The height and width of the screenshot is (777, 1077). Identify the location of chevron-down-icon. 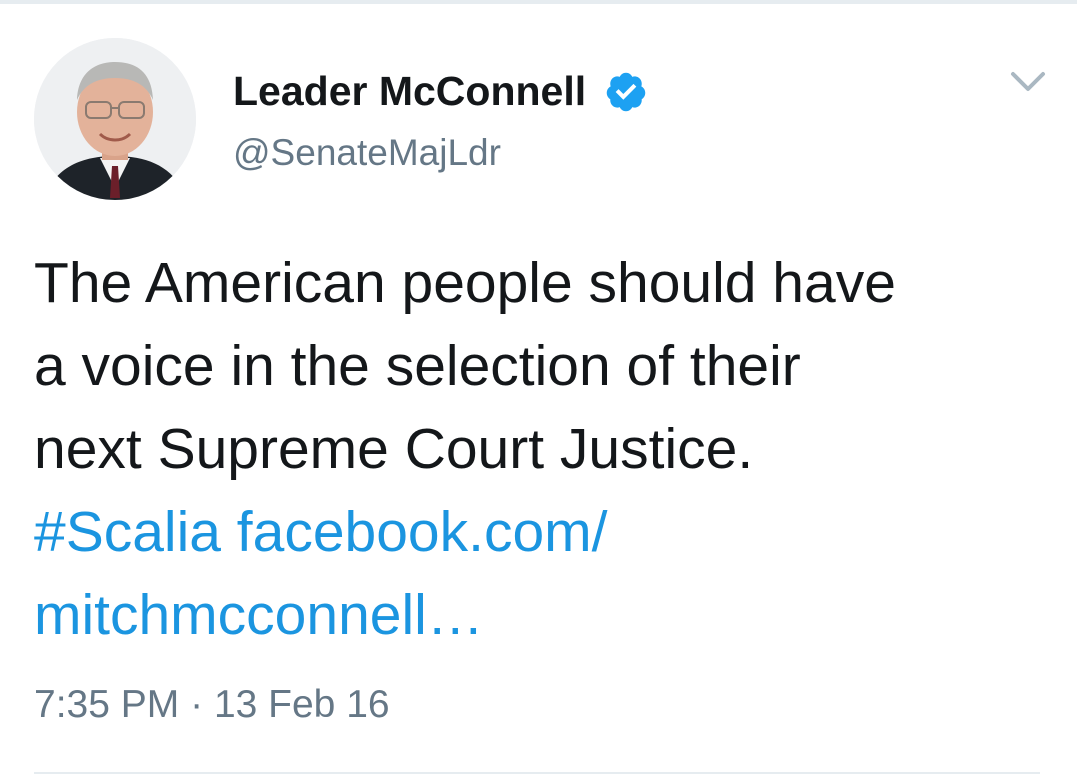
(1028, 82).